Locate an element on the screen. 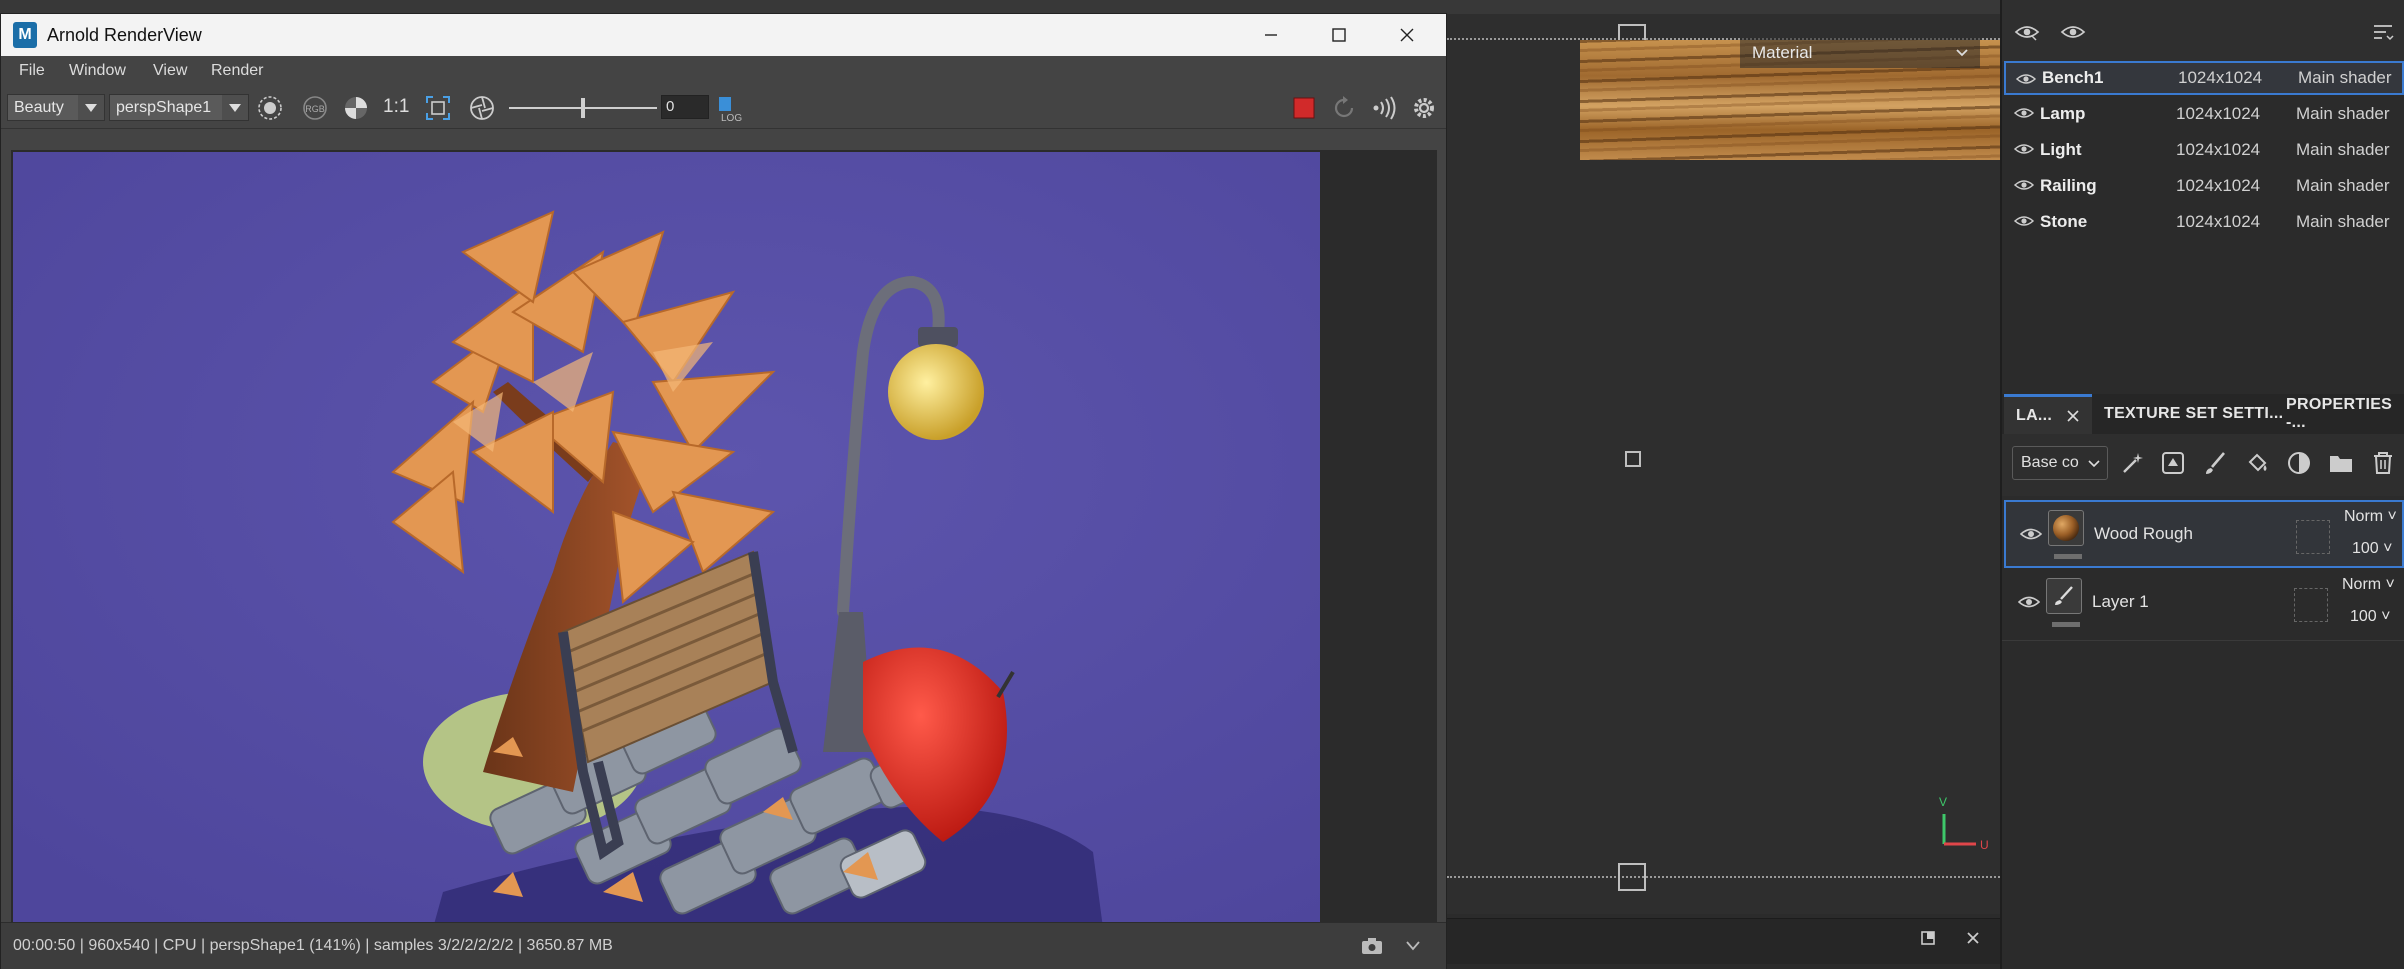 The width and height of the screenshot is (2404, 969). aov-dropdown: Beauty is located at coordinates (56, 107).